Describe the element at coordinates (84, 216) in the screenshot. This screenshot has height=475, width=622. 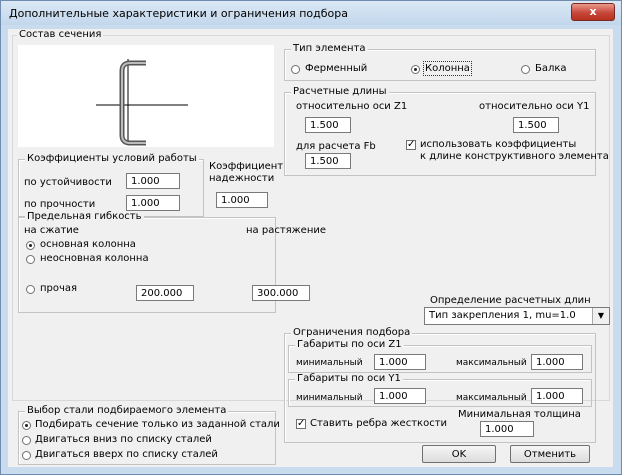
I see `slenderness-label: Предельная гибкость` at that location.